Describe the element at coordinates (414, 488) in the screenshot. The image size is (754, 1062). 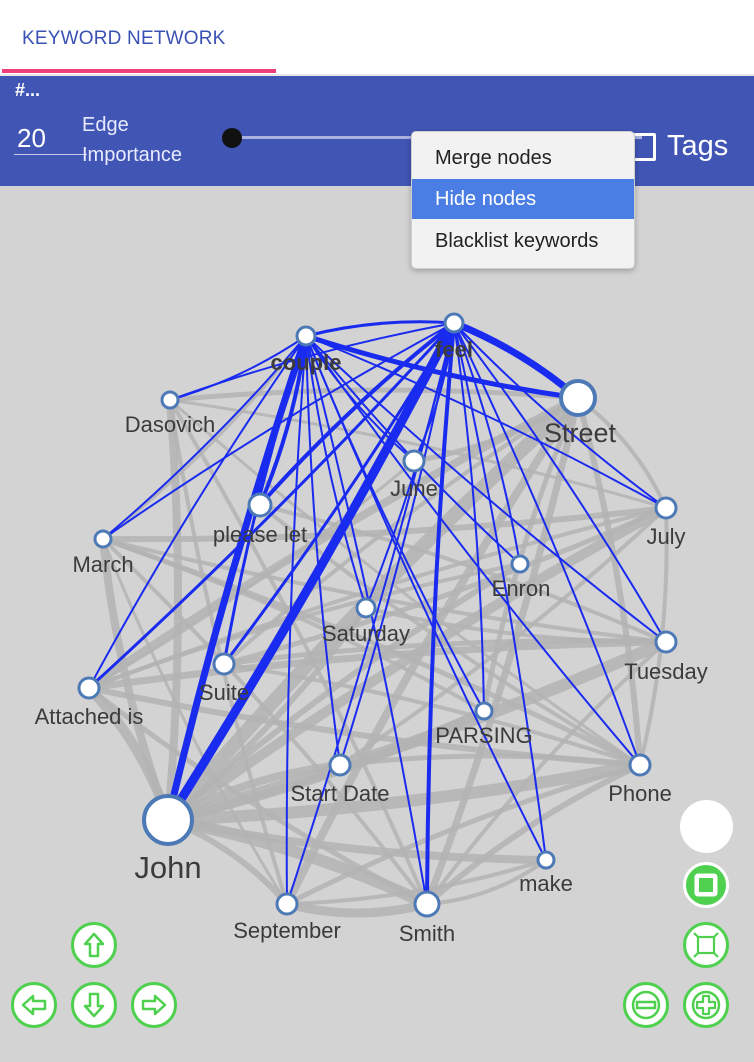
I see `node-label: June` at that location.